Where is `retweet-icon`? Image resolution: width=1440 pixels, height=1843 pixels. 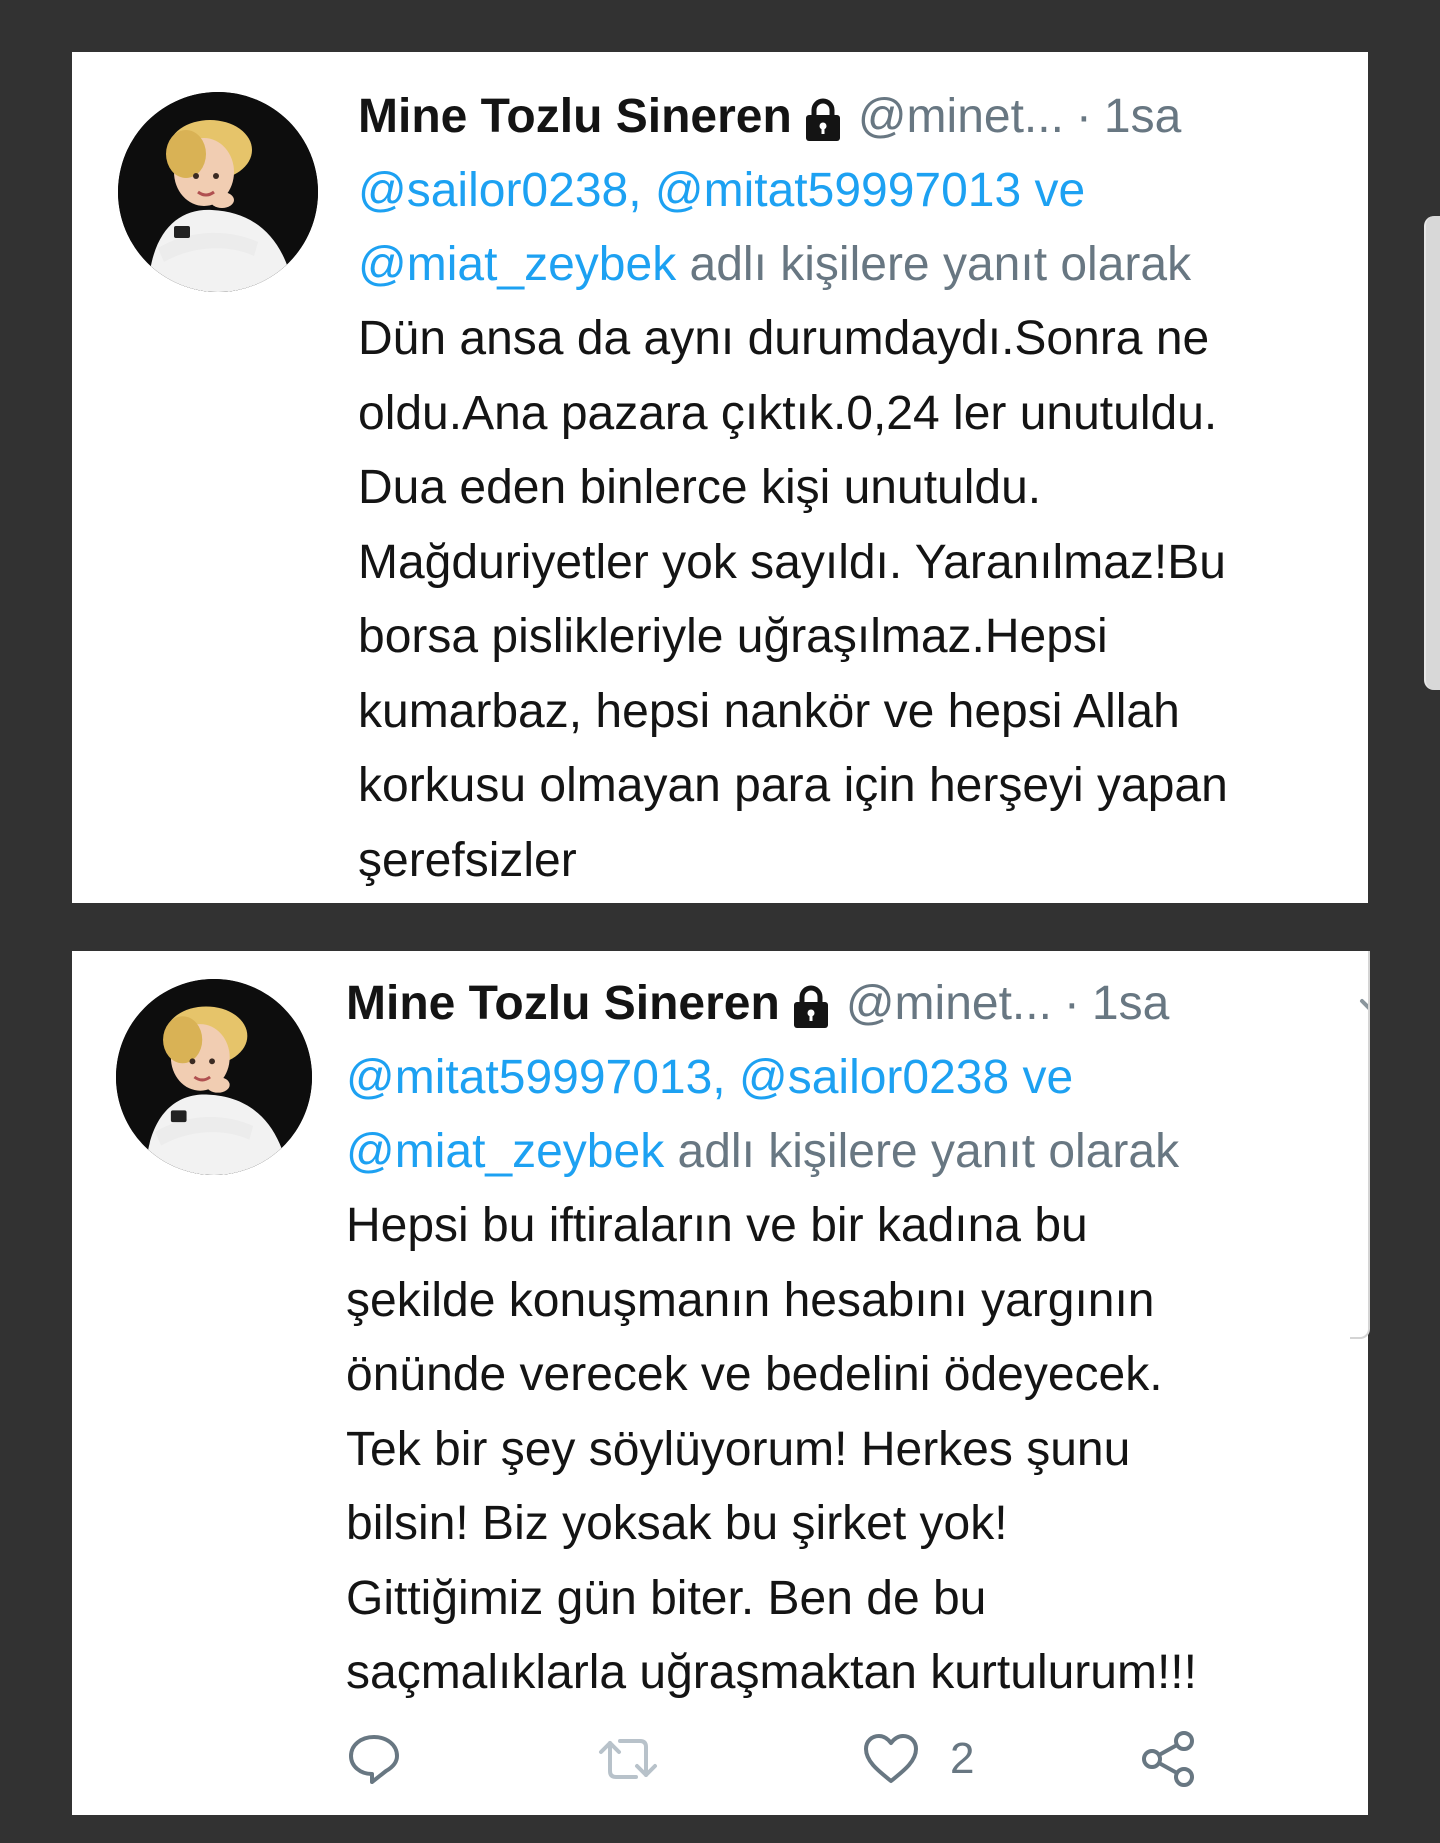 retweet-icon is located at coordinates (628, 1759).